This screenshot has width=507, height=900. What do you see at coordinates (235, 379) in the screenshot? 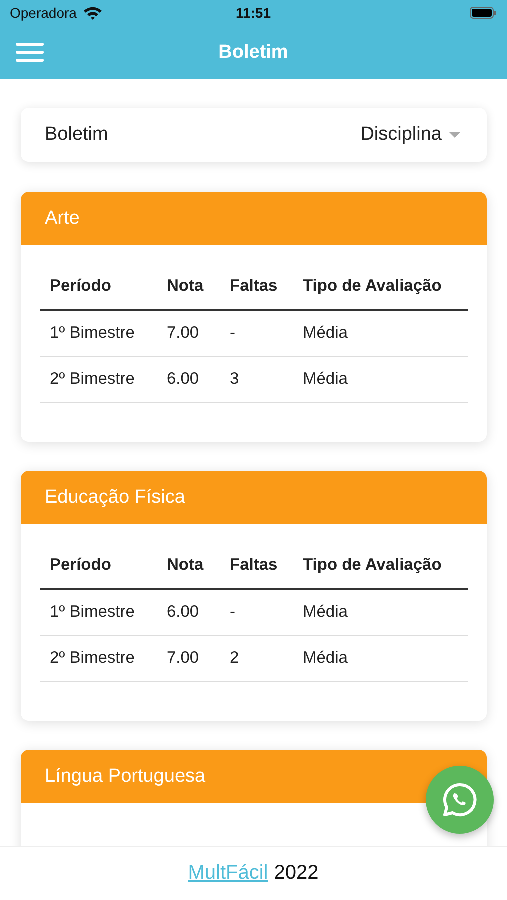
I see `table-cell-text: 3` at bounding box center [235, 379].